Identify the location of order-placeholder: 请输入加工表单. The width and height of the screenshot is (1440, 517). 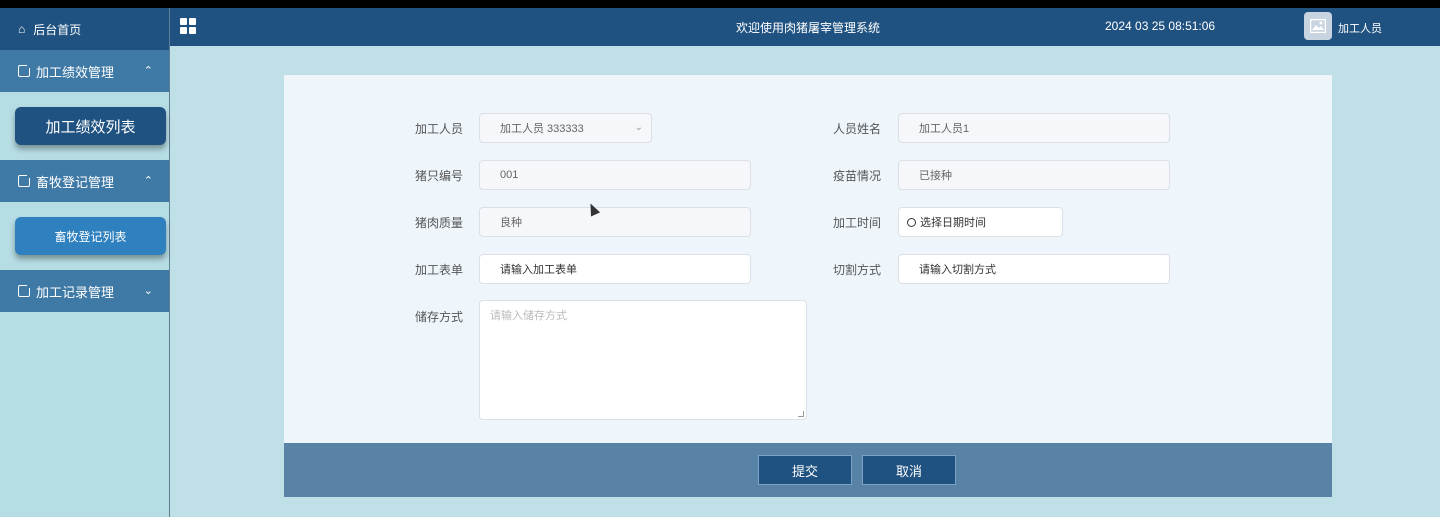
(538, 270).